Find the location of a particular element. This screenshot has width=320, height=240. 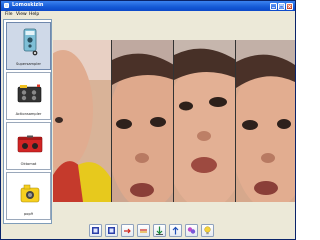

title-bar: Lomoskizin is located at coordinates (148, 6).